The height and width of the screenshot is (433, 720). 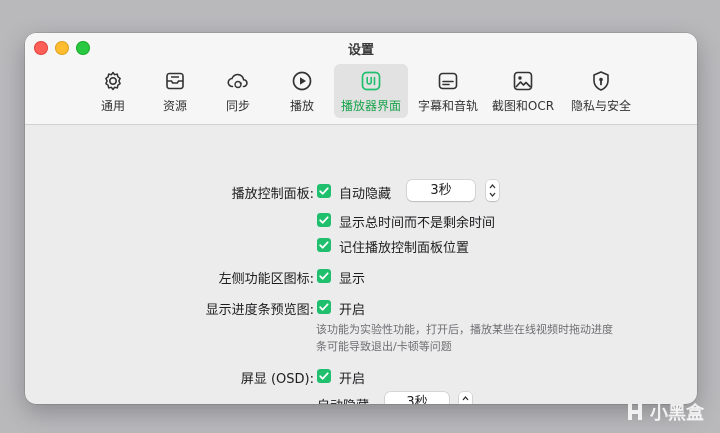 I want to click on osd-enable-checkbox, so click(x=324, y=376).